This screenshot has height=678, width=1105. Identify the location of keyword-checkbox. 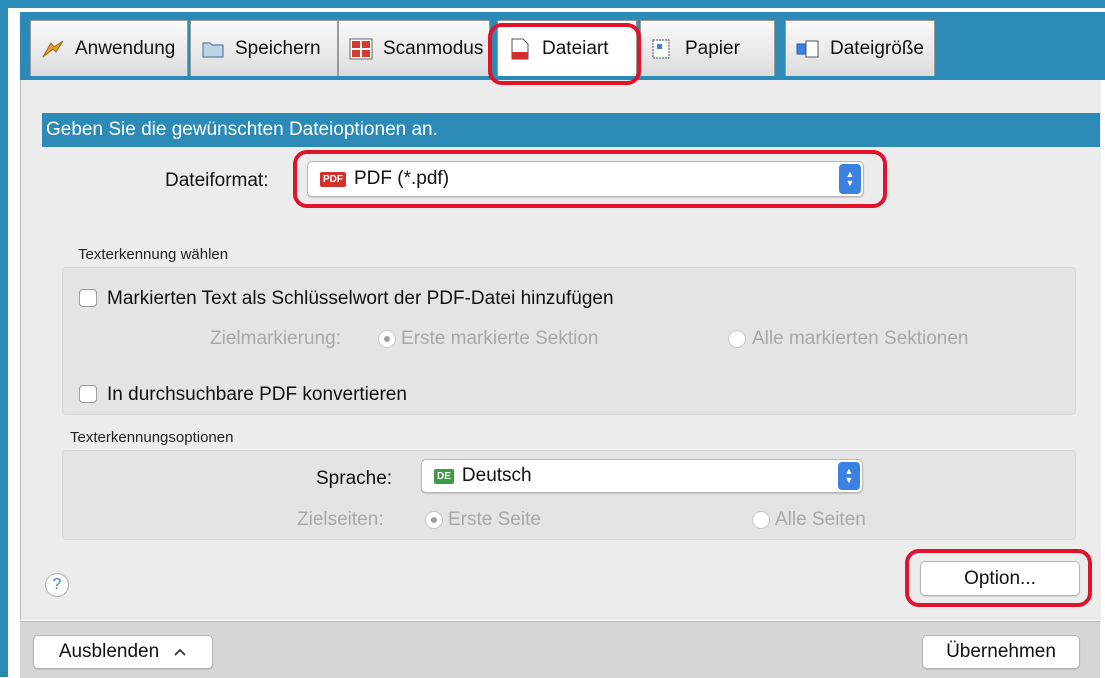
(88, 298).